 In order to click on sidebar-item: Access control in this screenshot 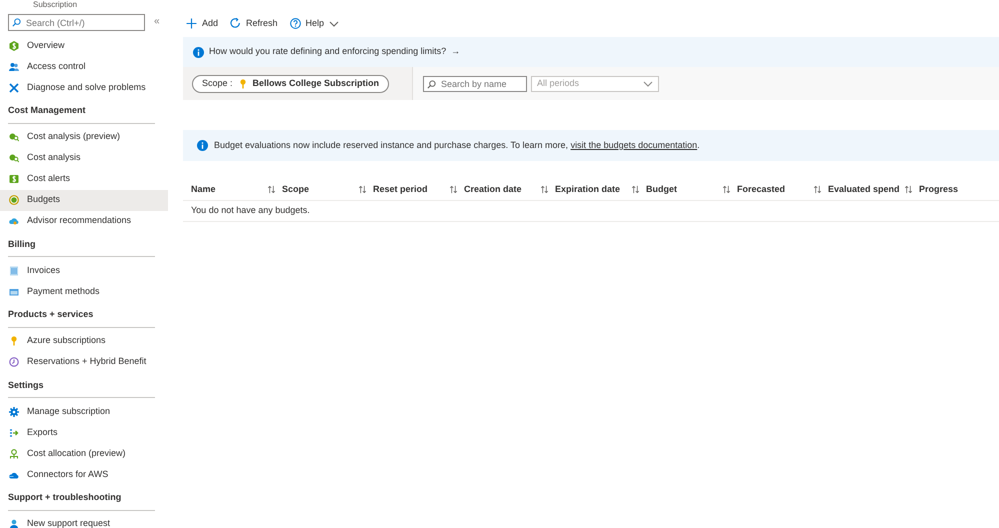, I will do `click(84, 66)`.